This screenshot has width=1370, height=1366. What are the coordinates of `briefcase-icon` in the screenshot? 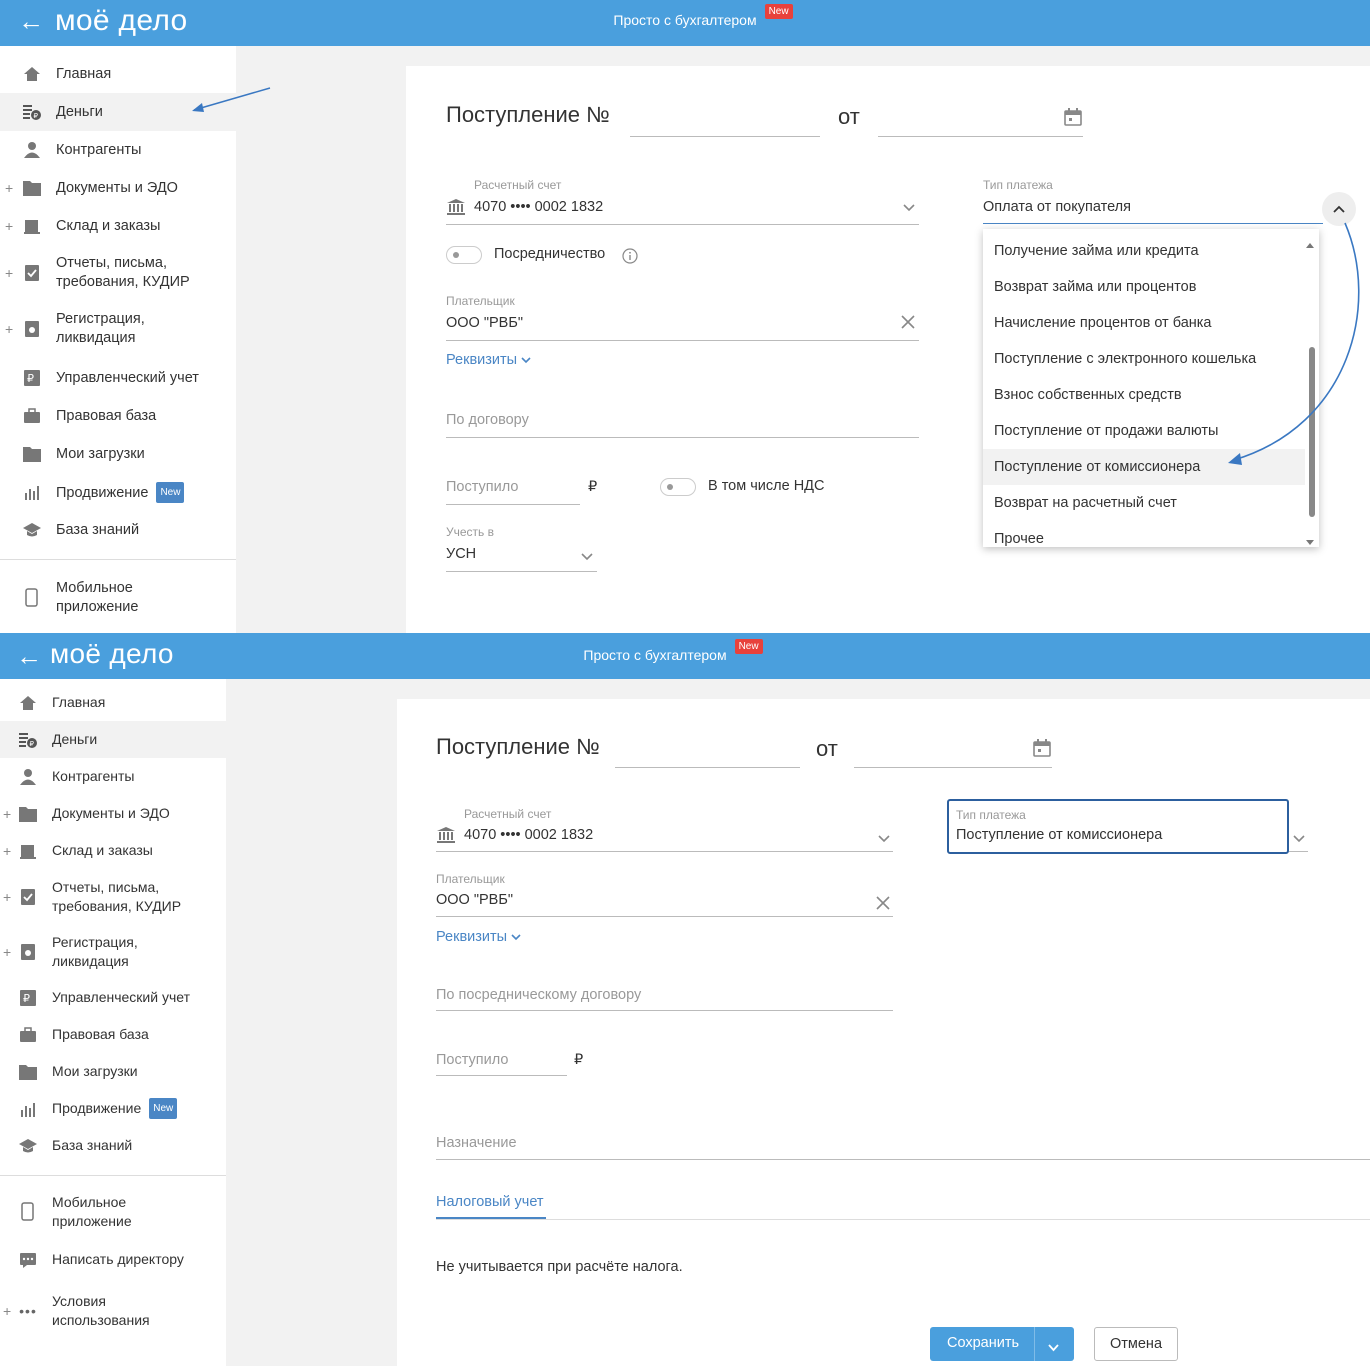 It's located at (32, 416).